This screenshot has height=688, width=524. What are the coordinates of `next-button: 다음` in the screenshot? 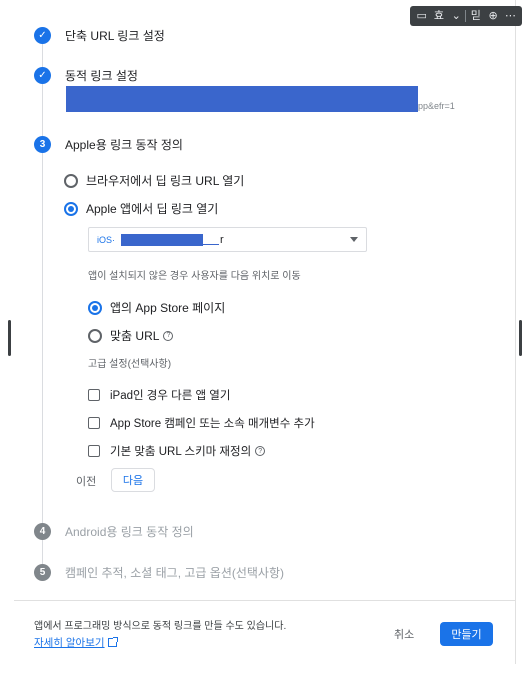 It's located at (133, 480).